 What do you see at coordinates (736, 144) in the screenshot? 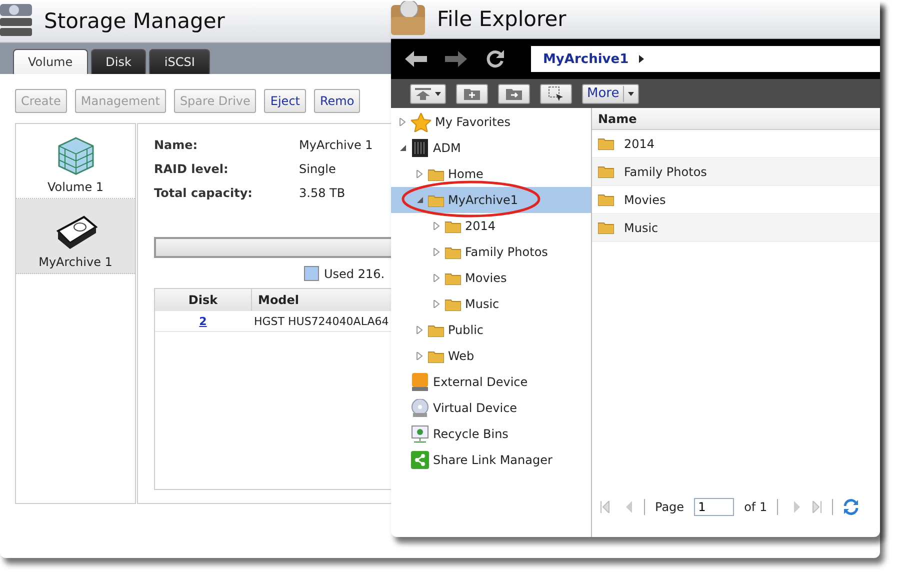
I see `file-row: 2014` at bounding box center [736, 144].